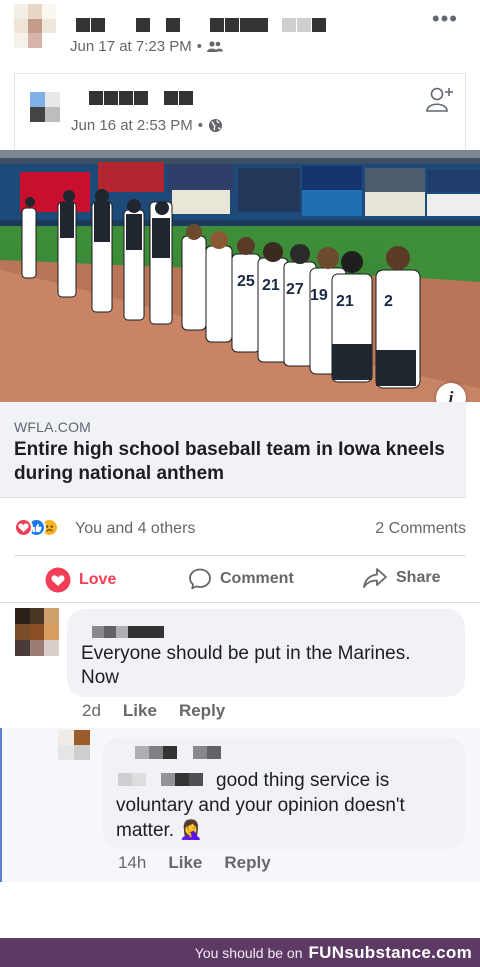 The height and width of the screenshot is (967, 480). Describe the element at coordinates (98, 579) in the screenshot. I see `love-button-label: Love` at that location.